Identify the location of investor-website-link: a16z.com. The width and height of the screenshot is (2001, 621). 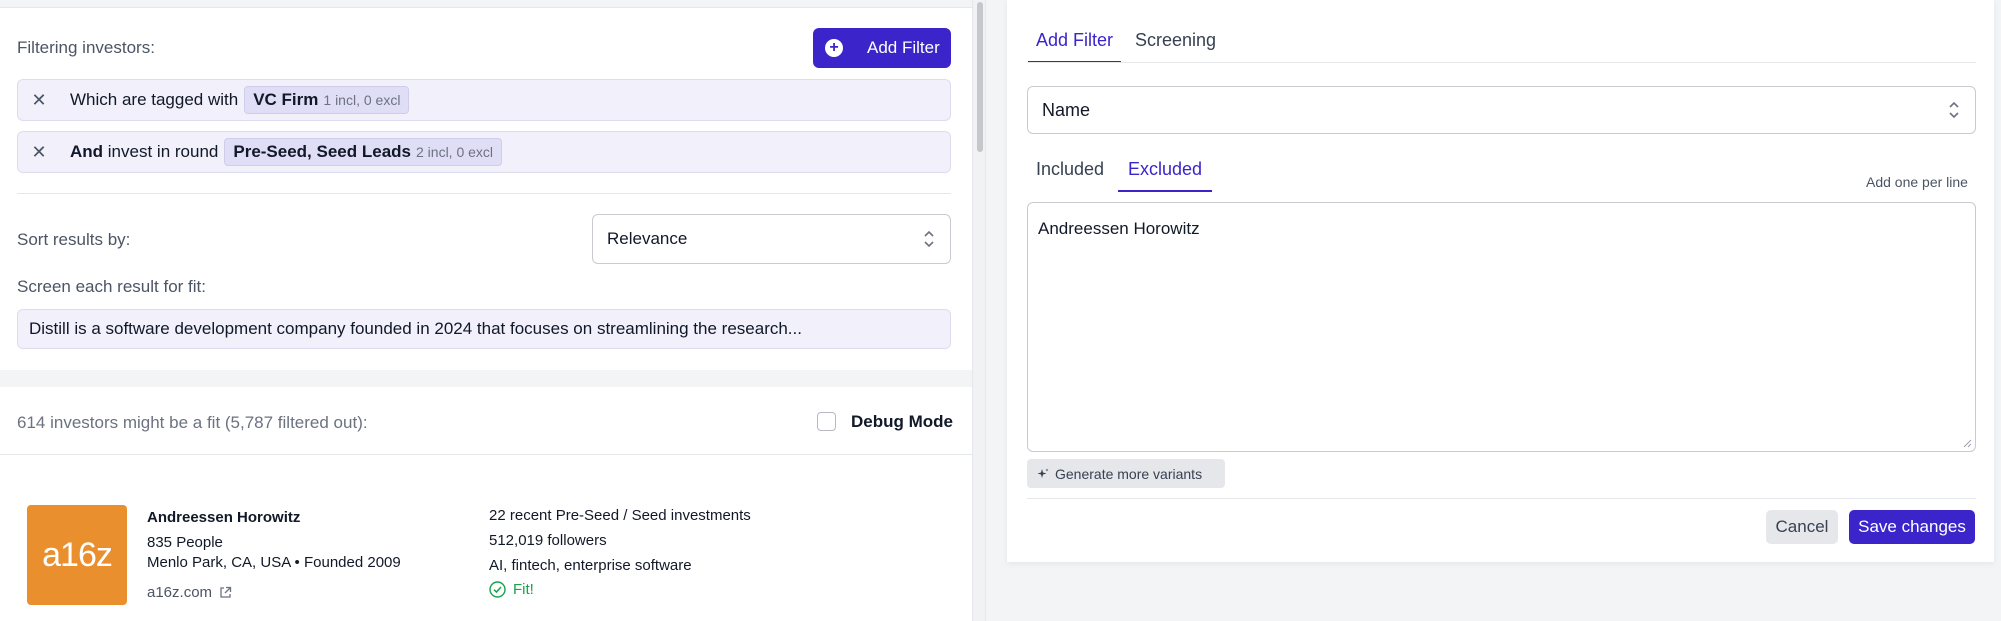
(189, 592).